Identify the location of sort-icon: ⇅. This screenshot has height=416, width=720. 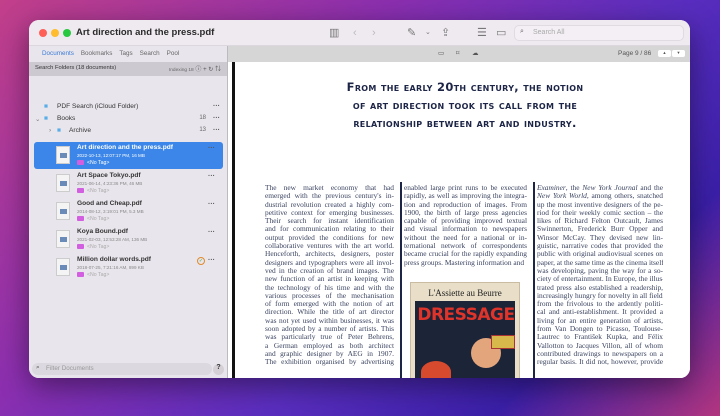
(218, 70).